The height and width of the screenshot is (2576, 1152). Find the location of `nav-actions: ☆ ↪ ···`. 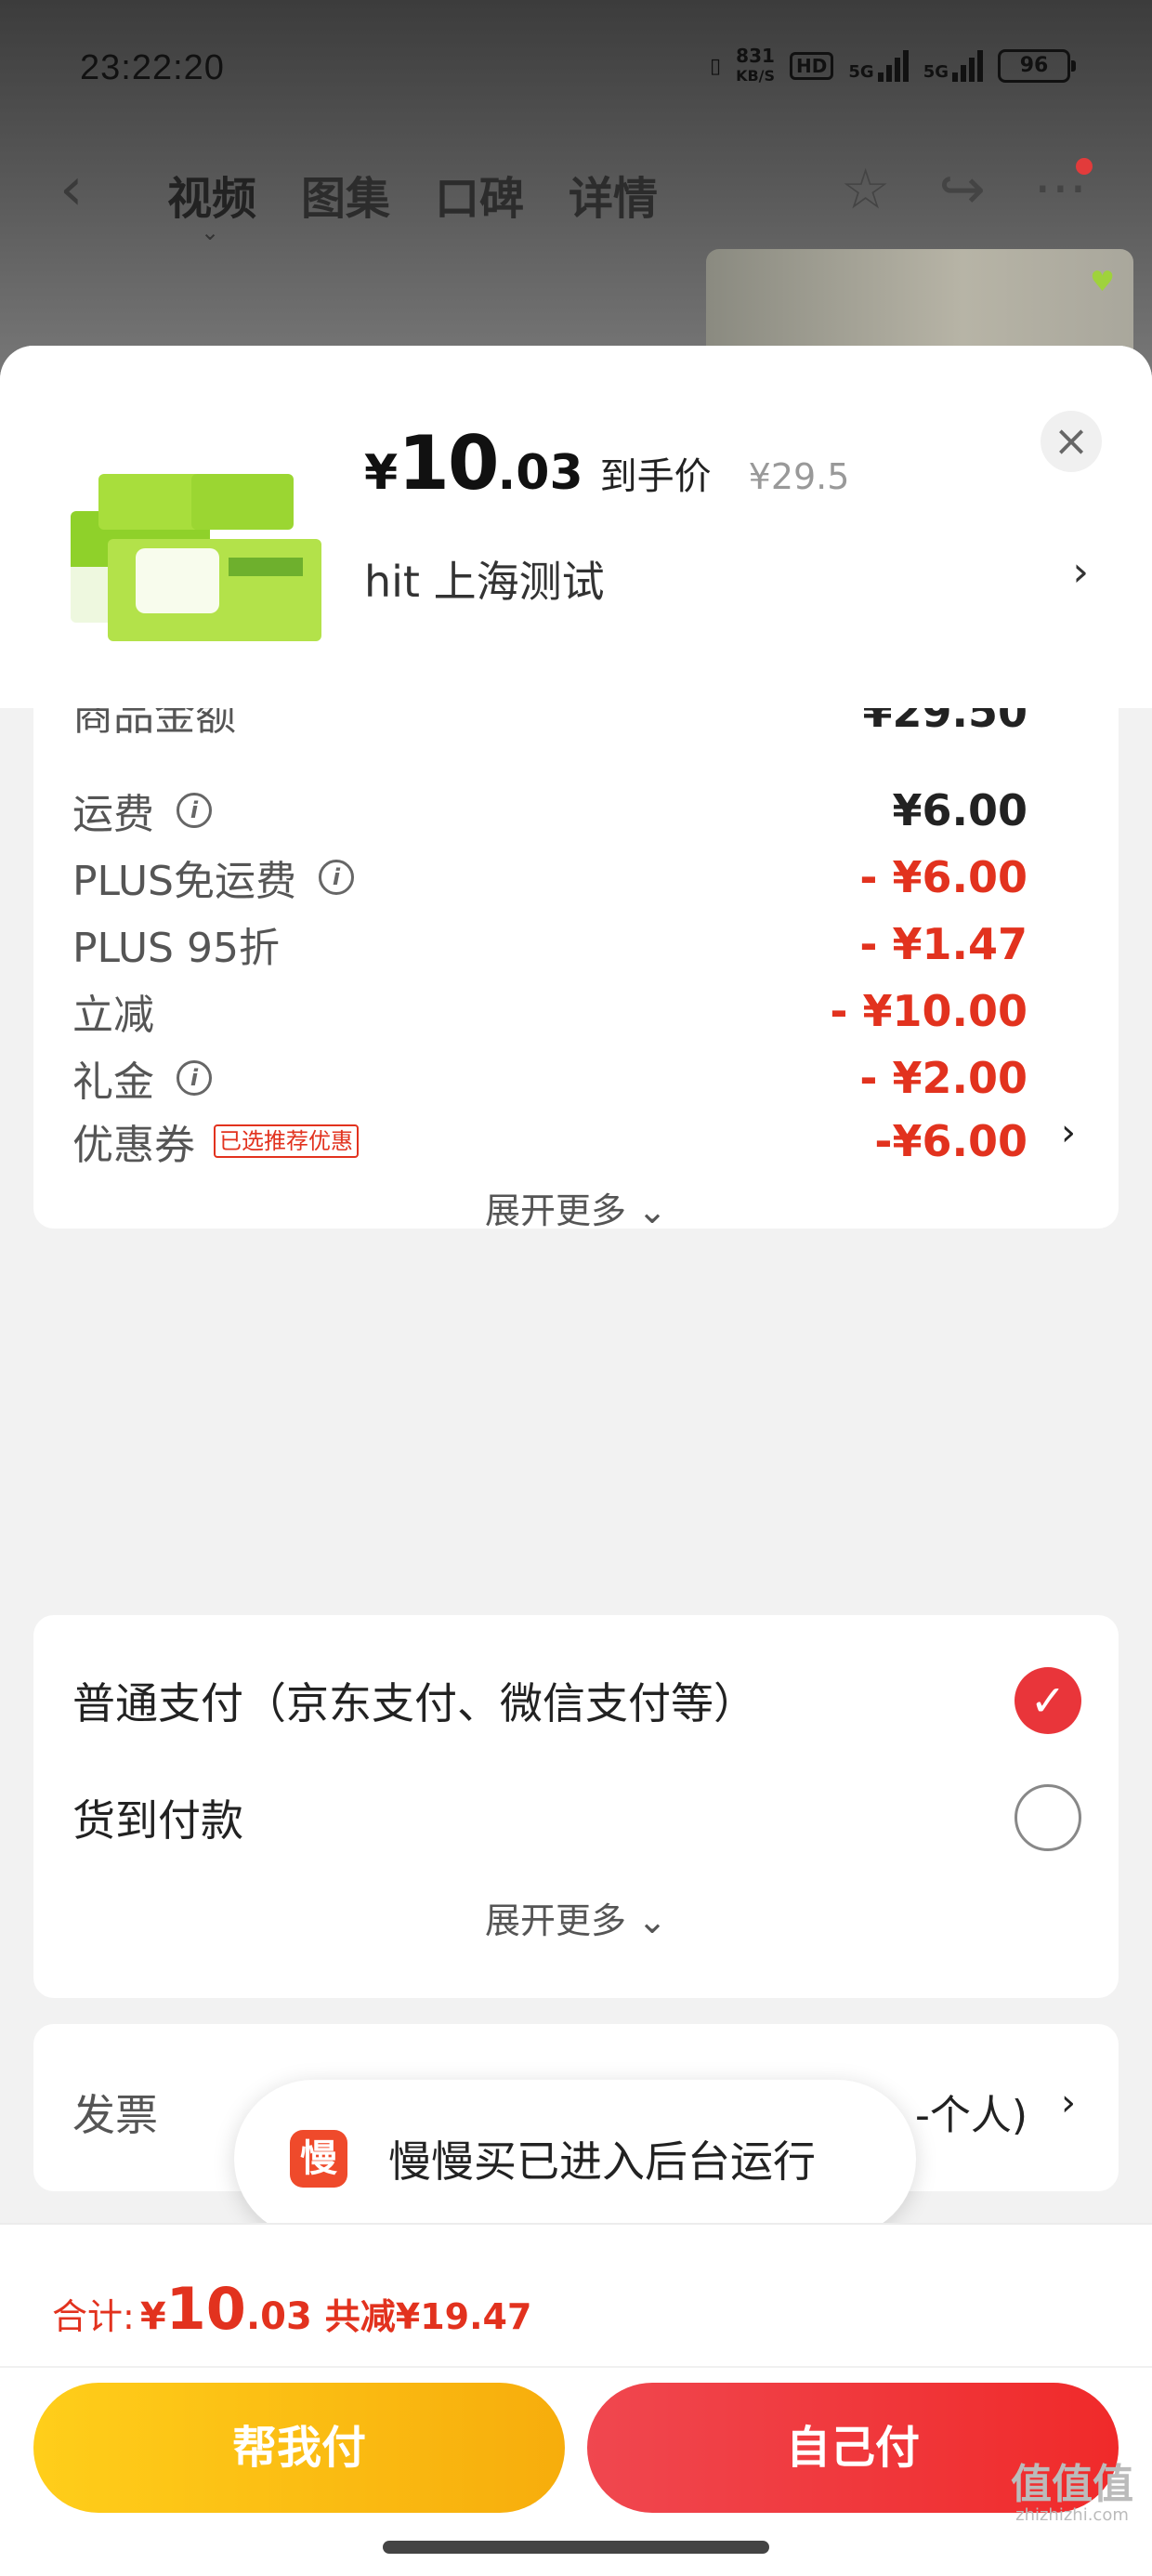

nav-actions: ☆ ↪ ··· is located at coordinates (967, 188).